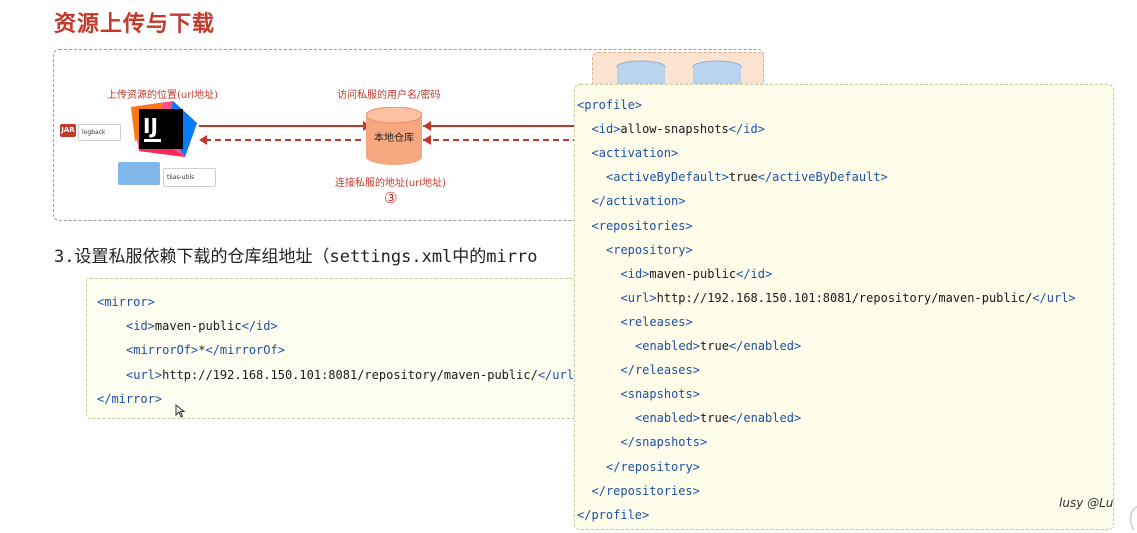  Describe the element at coordinates (674, 129) in the screenshot. I see `xml-value: allow-snapshots` at that location.